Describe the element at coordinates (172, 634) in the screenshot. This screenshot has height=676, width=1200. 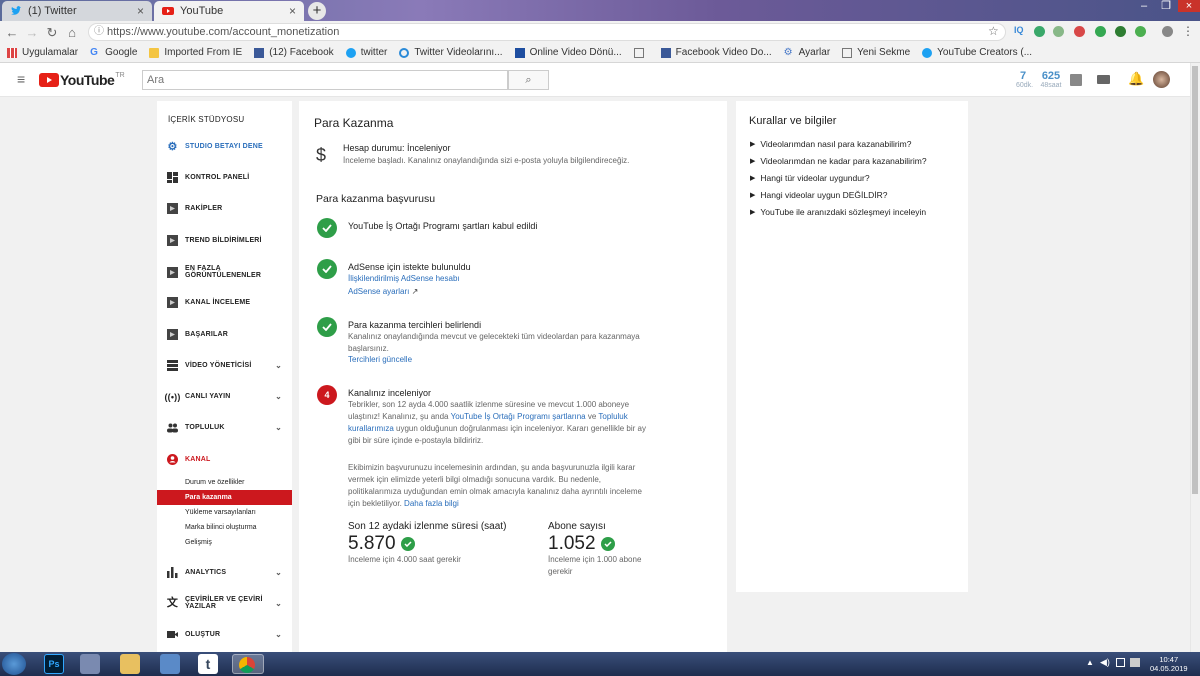
I see `camera-icon` at that location.